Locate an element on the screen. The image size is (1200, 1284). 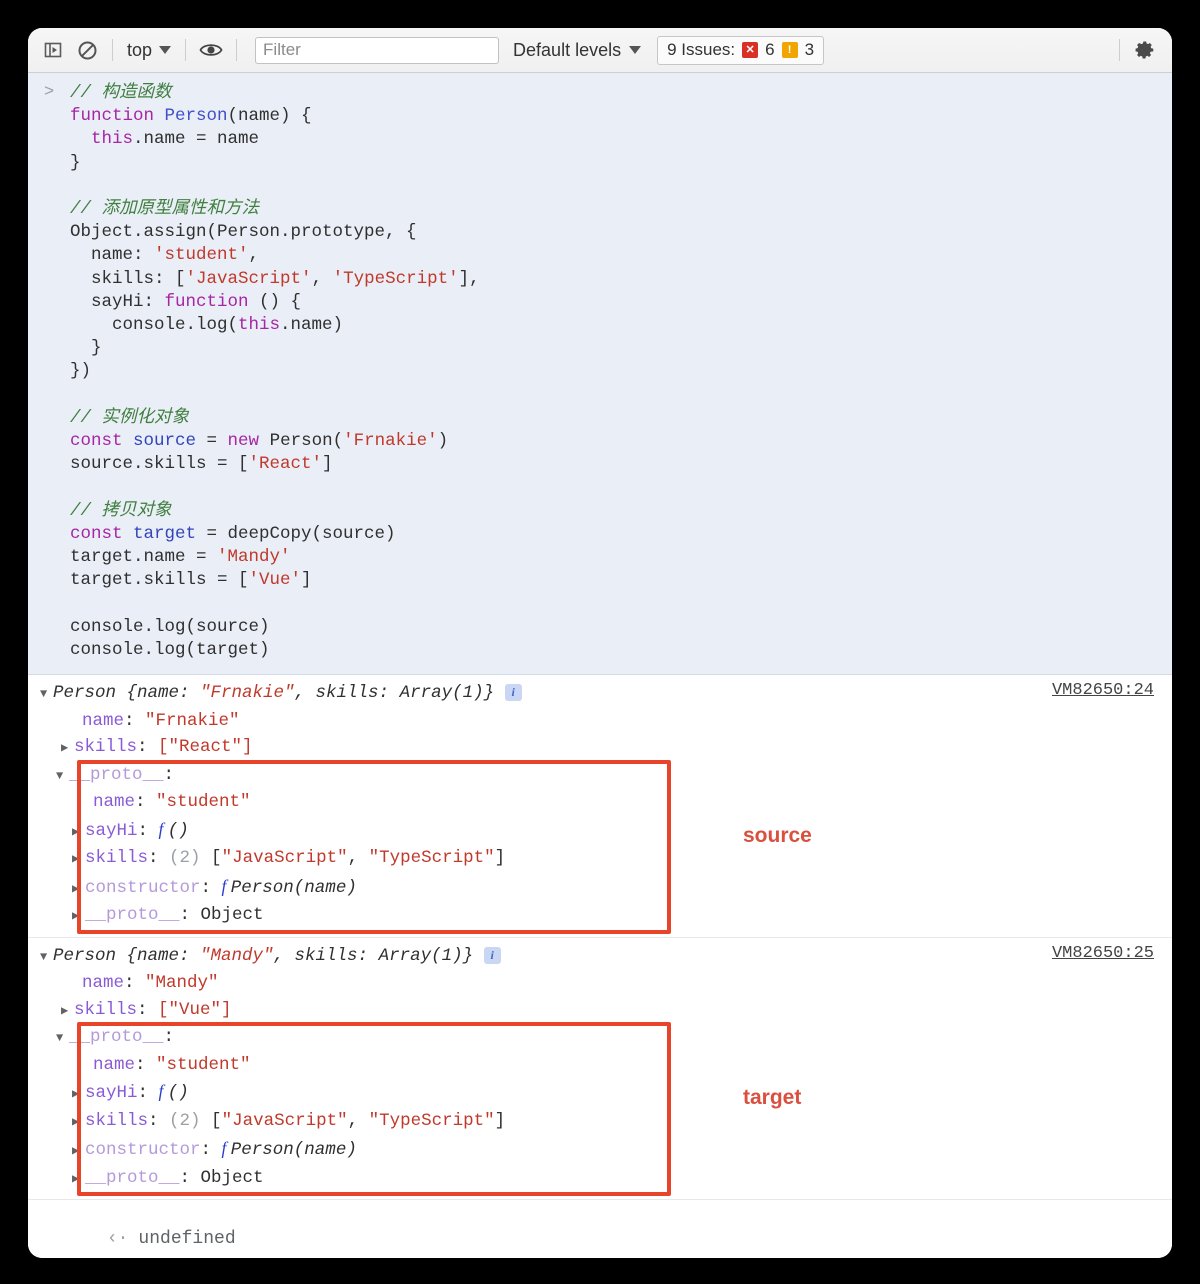
property-value: Person(name) is located at coordinates (293, 887).